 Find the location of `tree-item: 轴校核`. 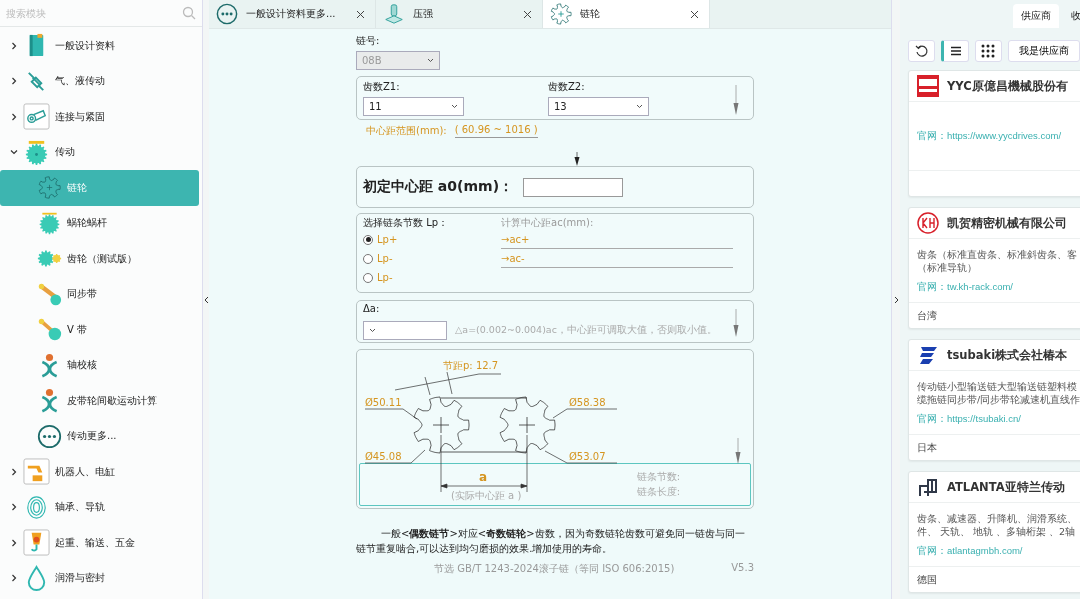

tree-item: 轴校核 is located at coordinates (99, 365).